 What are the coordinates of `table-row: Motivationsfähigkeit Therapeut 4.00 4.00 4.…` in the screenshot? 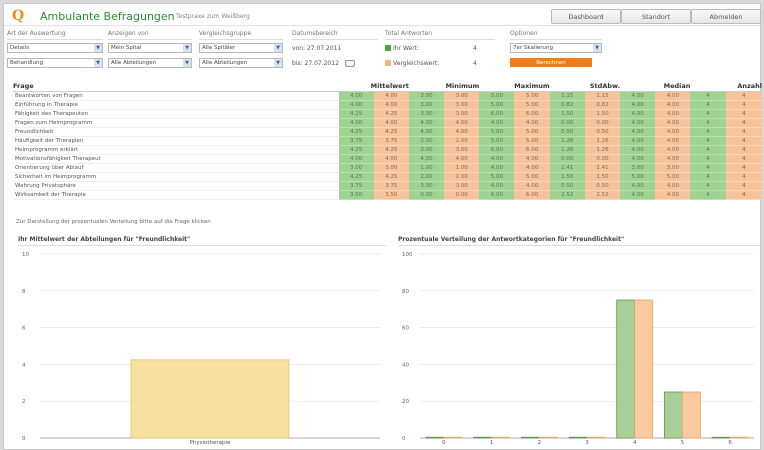 It's located at (387, 159).